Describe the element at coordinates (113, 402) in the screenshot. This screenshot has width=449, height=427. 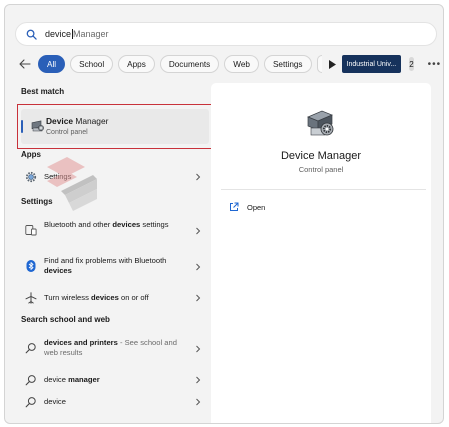
I see `result-web-device: device` at that location.